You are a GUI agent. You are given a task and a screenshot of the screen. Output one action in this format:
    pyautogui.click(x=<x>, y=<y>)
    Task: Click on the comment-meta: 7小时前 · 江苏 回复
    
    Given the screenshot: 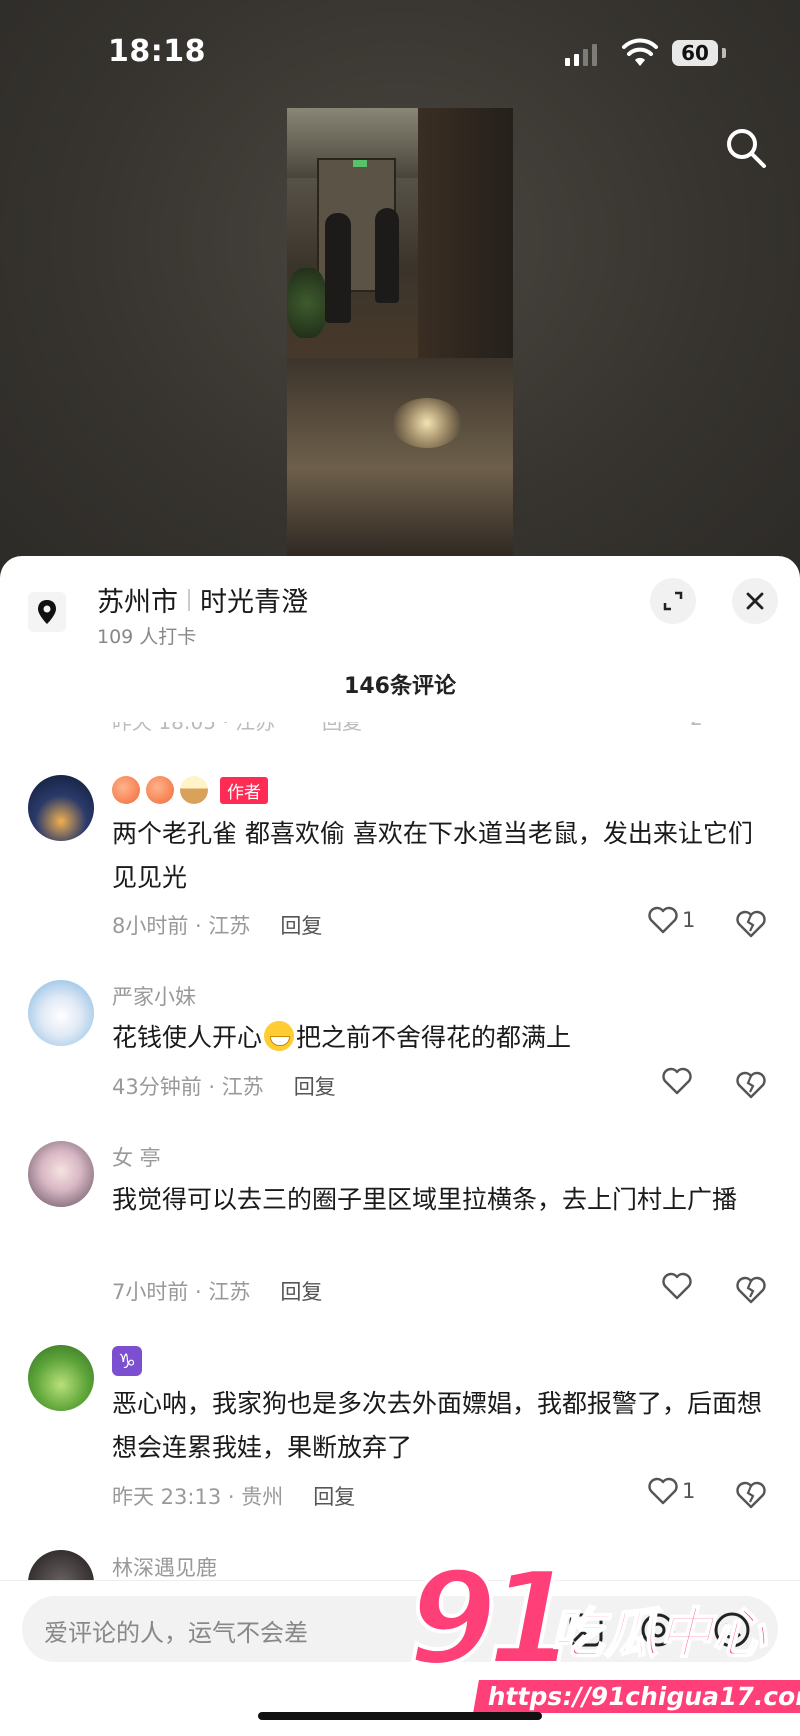 What is the action you would take?
    pyautogui.click(x=217, y=1291)
    